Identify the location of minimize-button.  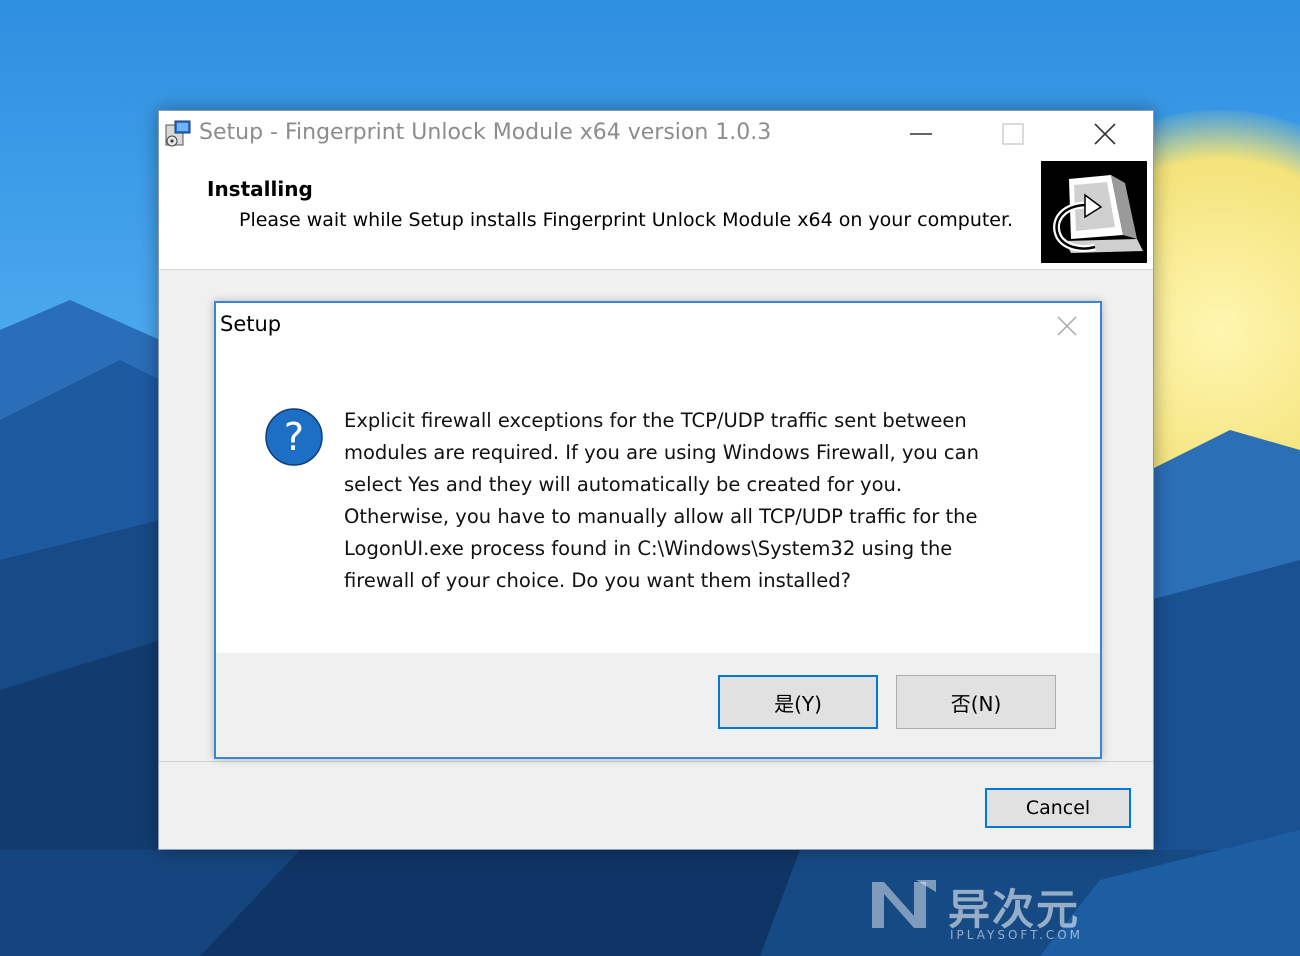
(921, 134).